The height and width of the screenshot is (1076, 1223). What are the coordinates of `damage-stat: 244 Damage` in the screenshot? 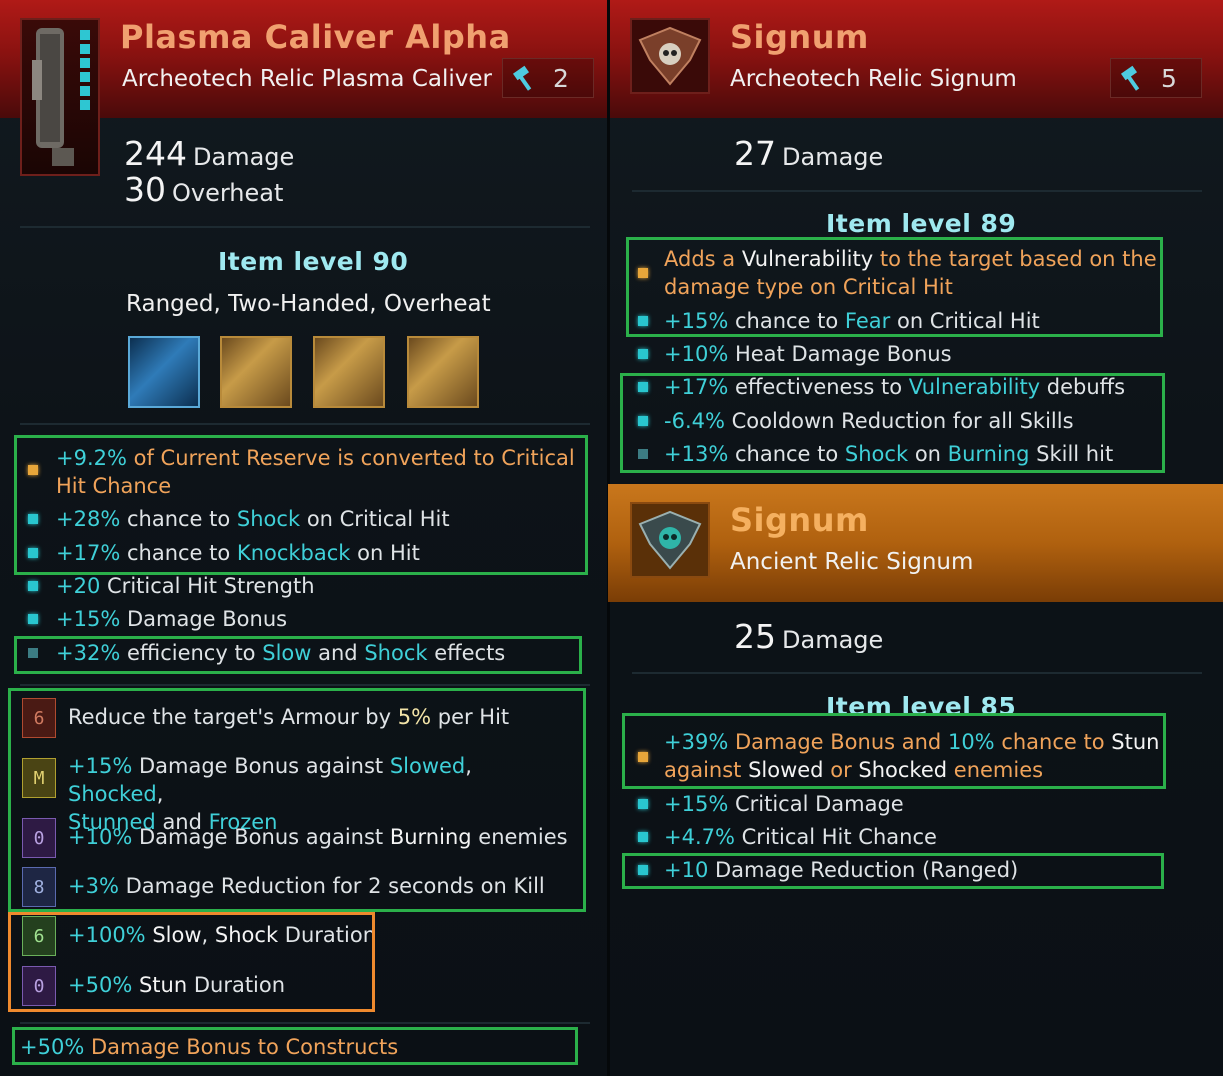 It's located at (209, 153).